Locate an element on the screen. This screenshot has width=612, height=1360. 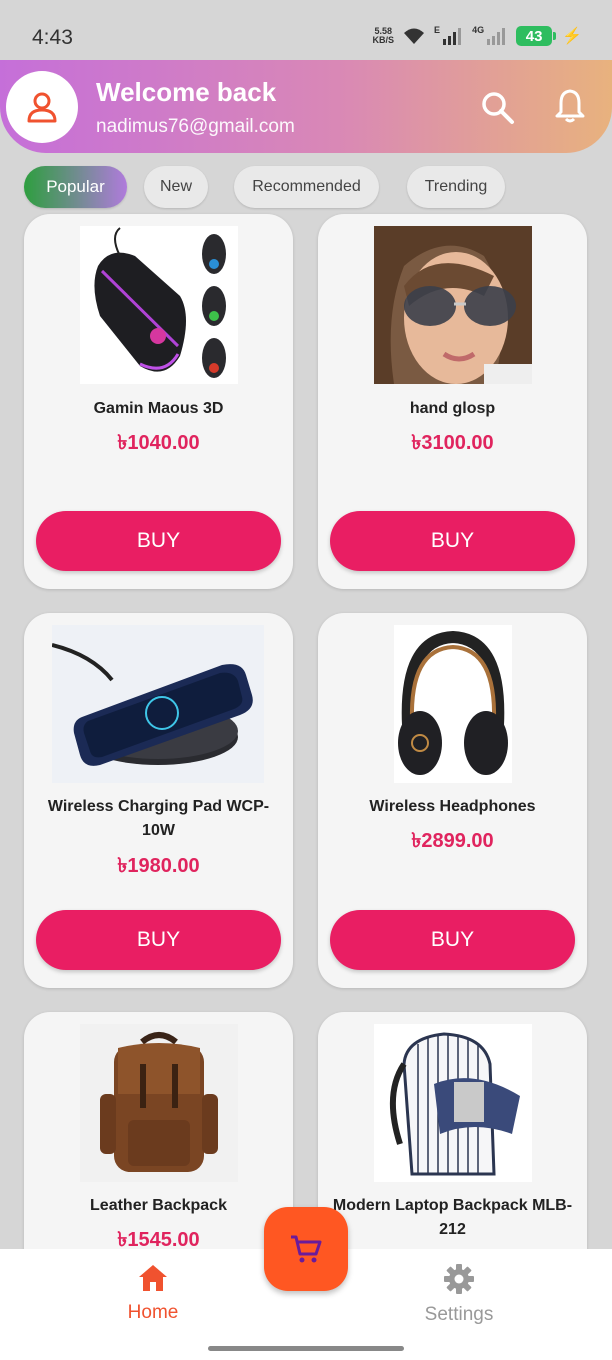
signal-icon is located at coordinates (453, 36).